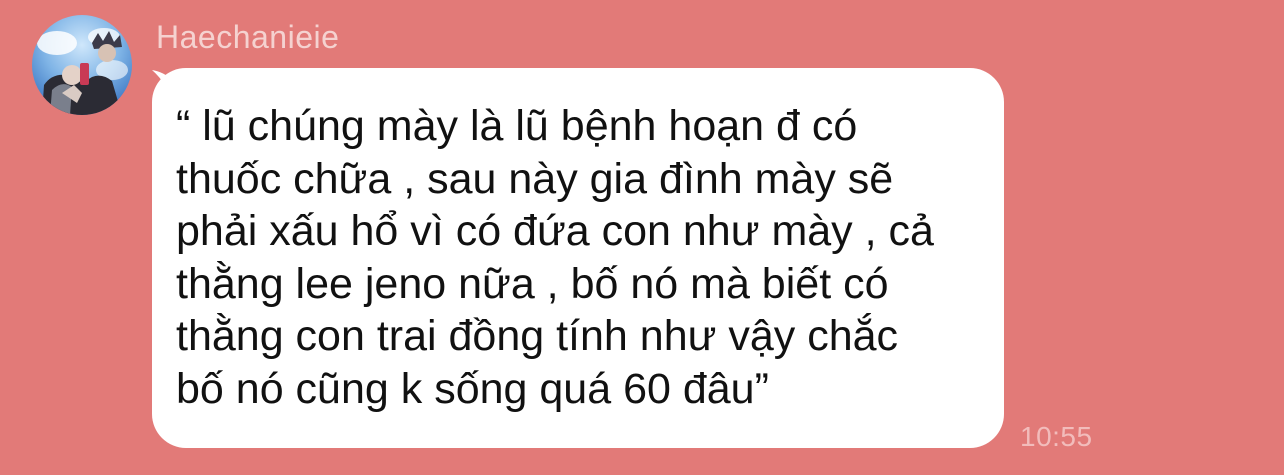 The image size is (1284, 475). Describe the element at coordinates (1056, 436) in the screenshot. I see `message-timestamp: 10:55` at that location.